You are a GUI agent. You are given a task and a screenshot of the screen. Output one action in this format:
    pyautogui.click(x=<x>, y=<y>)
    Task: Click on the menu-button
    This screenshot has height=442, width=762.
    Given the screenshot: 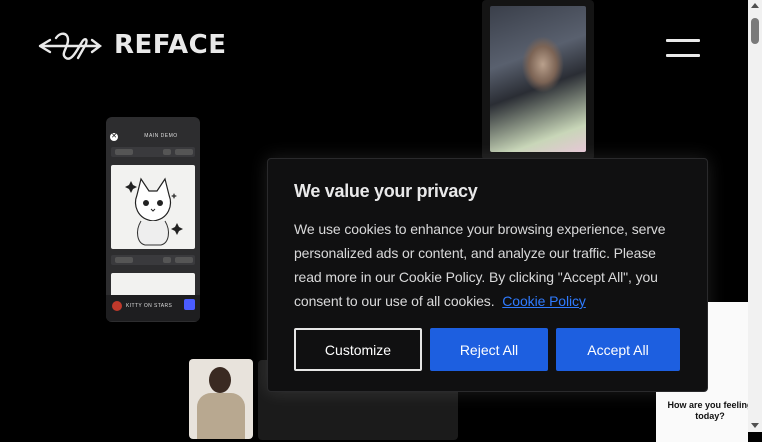 What is the action you would take?
    pyautogui.click(x=683, y=48)
    